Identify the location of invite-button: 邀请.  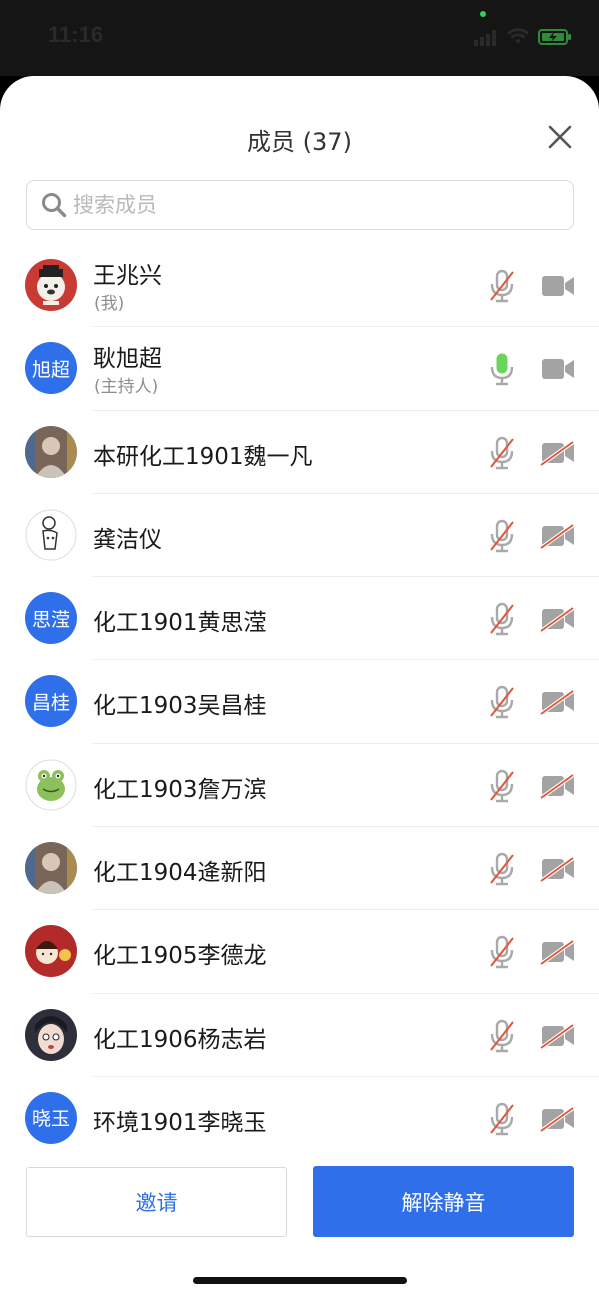
(156, 1202).